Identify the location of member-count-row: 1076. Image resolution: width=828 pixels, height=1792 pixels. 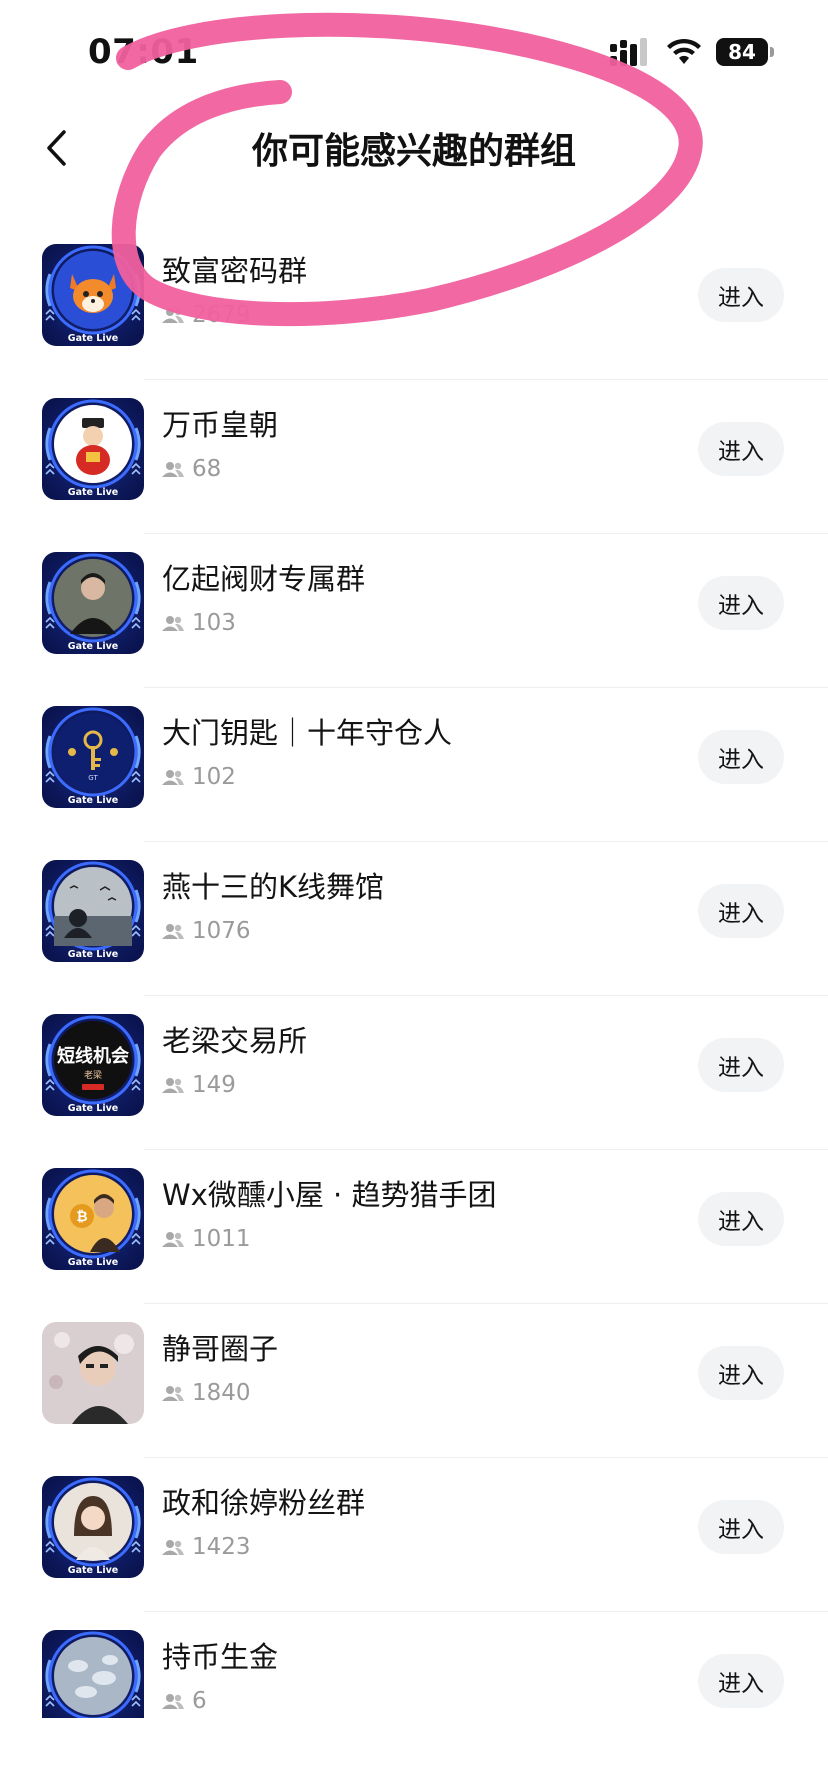
(206, 931).